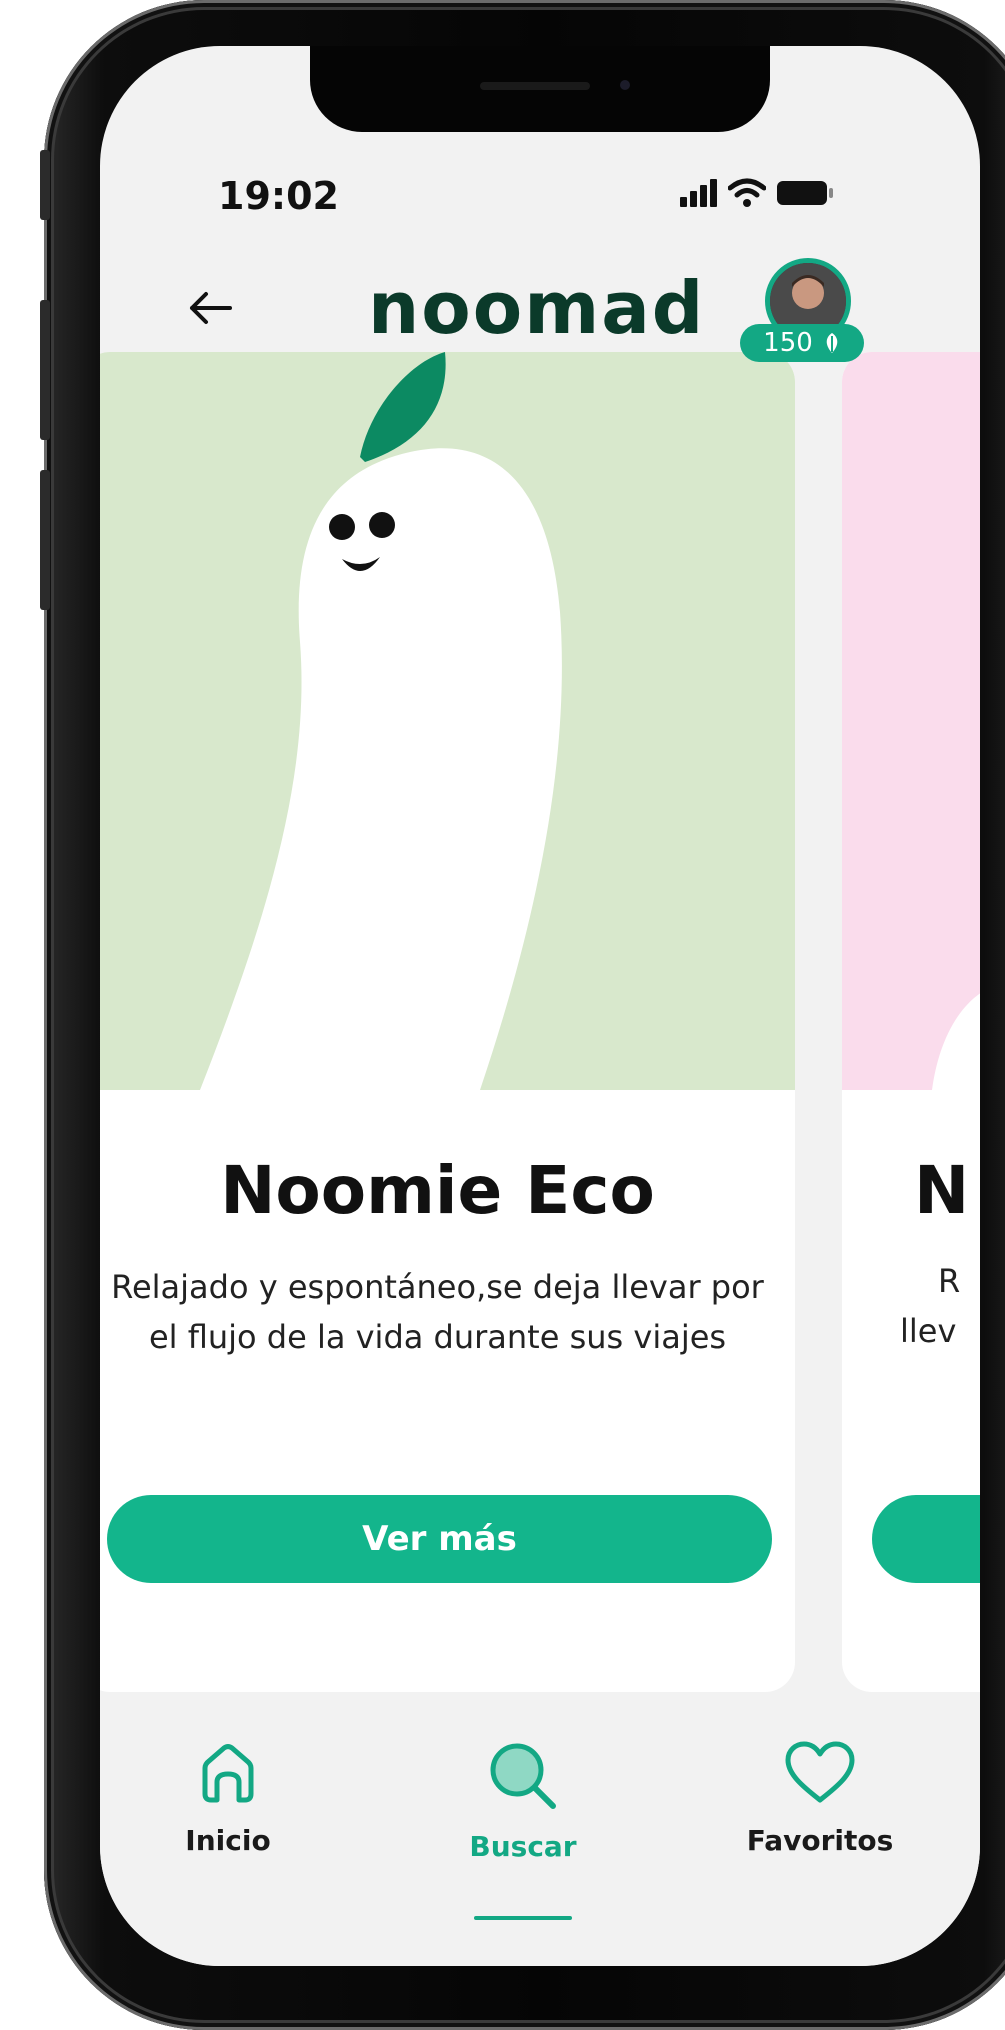 The height and width of the screenshot is (2030, 1005). What do you see at coordinates (805, 193) in the screenshot?
I see `battery-icon` at bounding box center [805, 193].